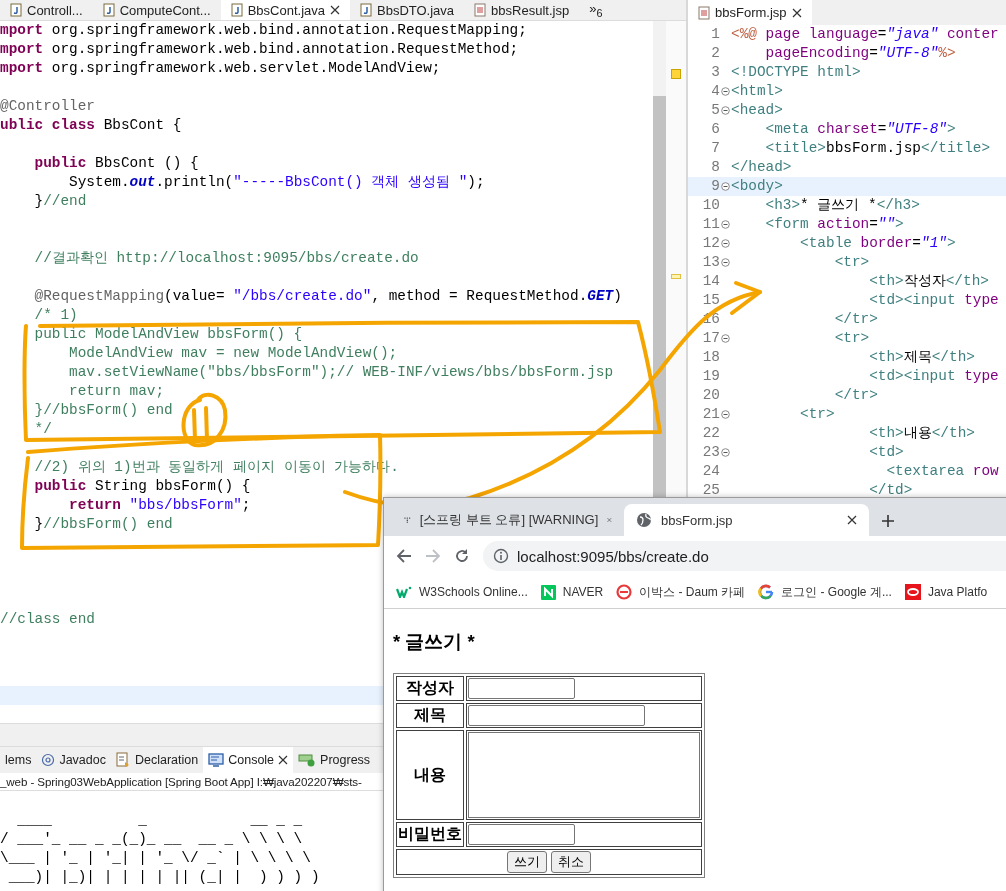  What do you see at coordinates (757, 91) in the screenshot?
I see `code-line: <html>` at bounding box center [757, 91].